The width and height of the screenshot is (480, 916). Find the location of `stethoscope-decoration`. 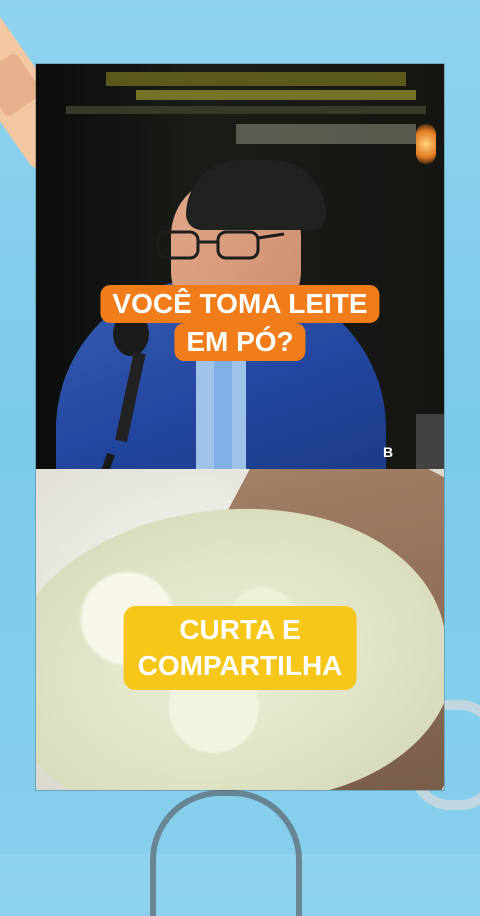

stethoscope-decoration is located at coordinates (226, 853).